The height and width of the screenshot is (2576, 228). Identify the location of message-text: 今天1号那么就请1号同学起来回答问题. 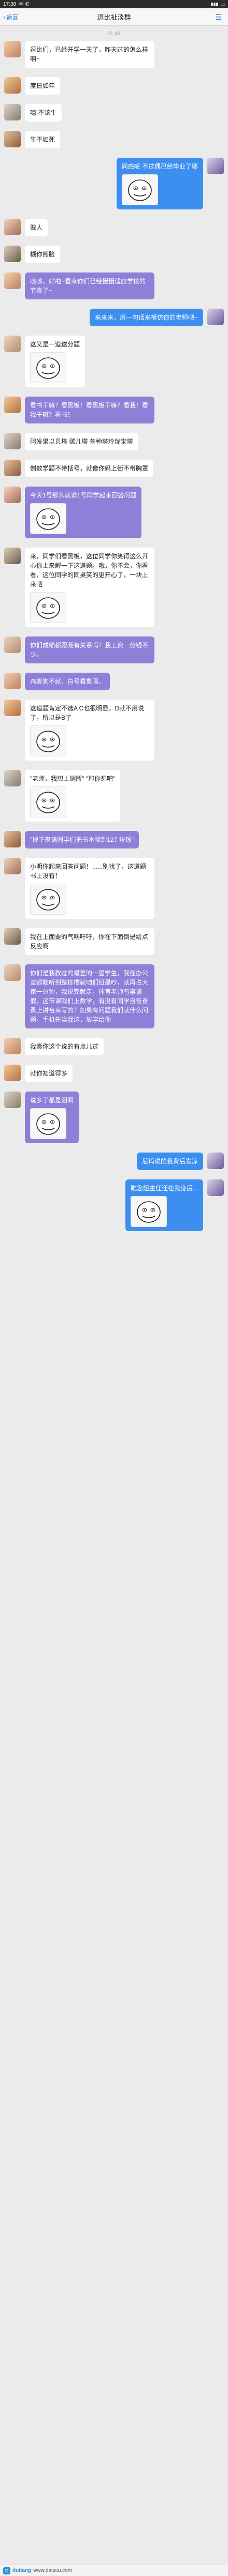
(83, 496).